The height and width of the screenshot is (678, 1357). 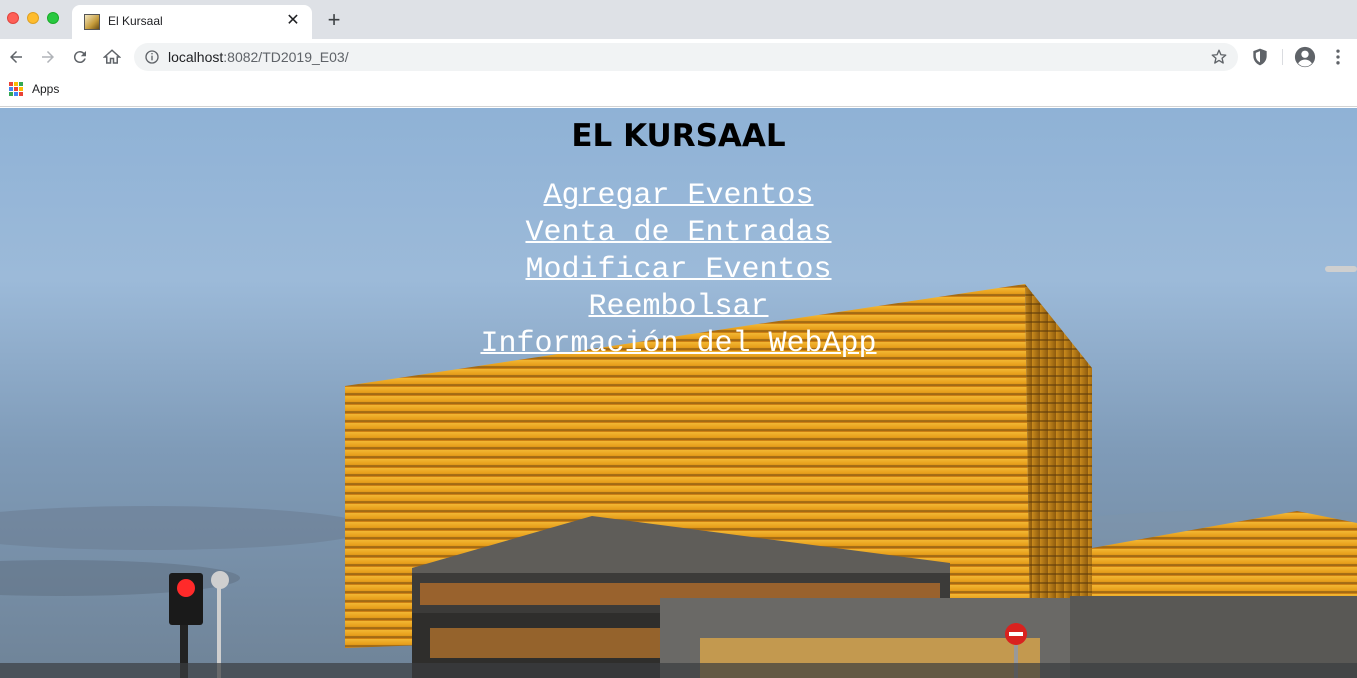 I want to click on apps-icon, so click(x=16, y=89).